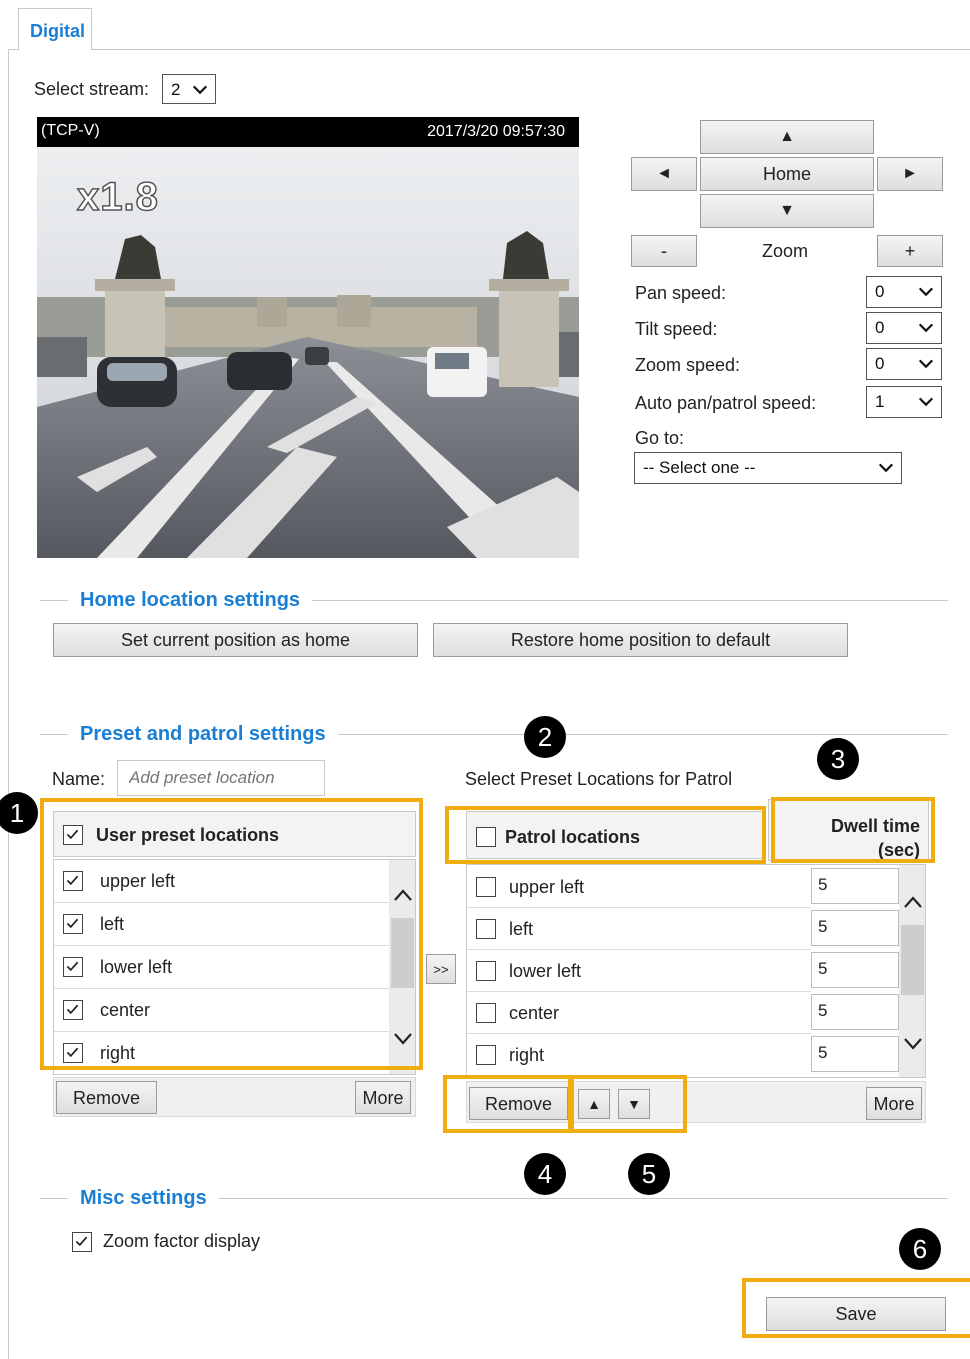  What do you see at coordinates (683, 928) in the screenshot?
I see `patrol-item: left 5` at bounding box center [683, 928].